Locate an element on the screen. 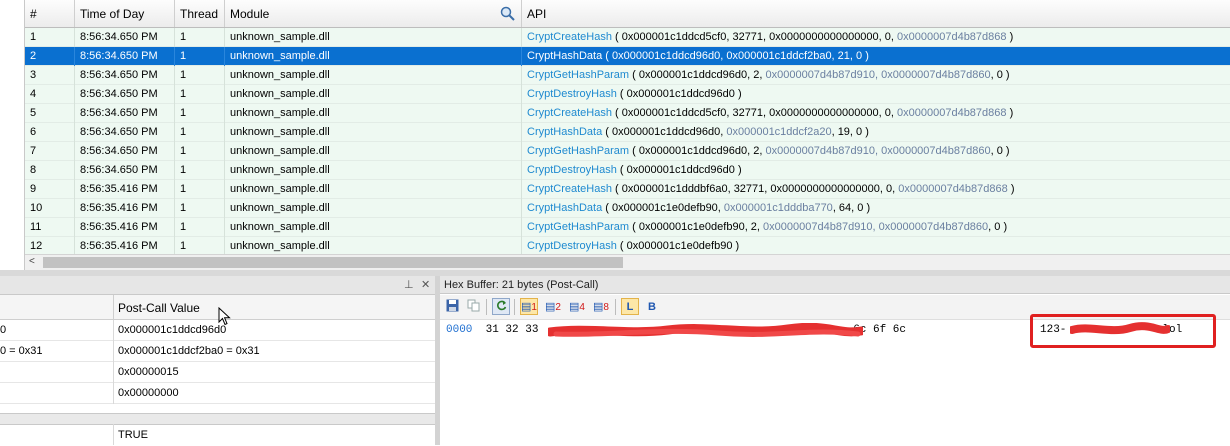 The height and width of the screenshot is (446, 1230). row-api: CryptDestroyHash ( 0x000001c1ddcd96d0 ) is located at coordinates (876, 94).